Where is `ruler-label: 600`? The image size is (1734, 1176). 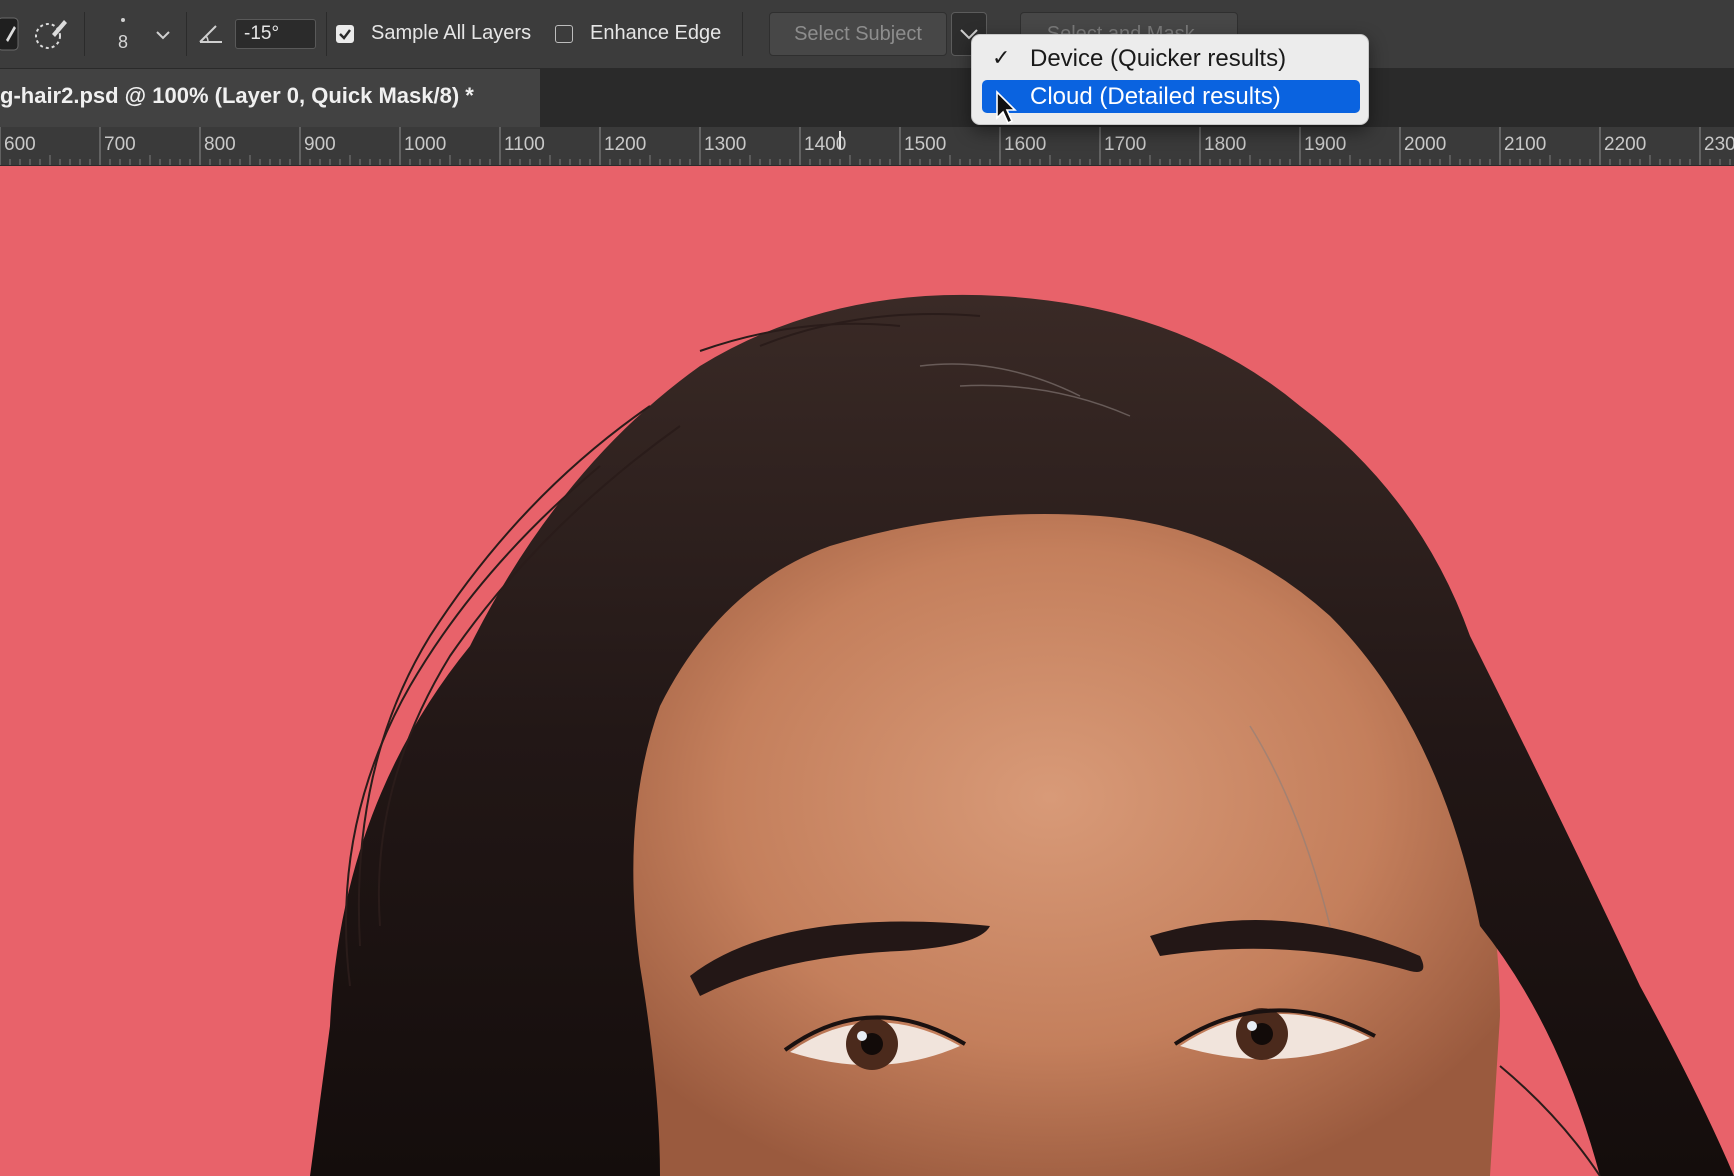 ruler-label: 600 is located at coordinates (20, 144).